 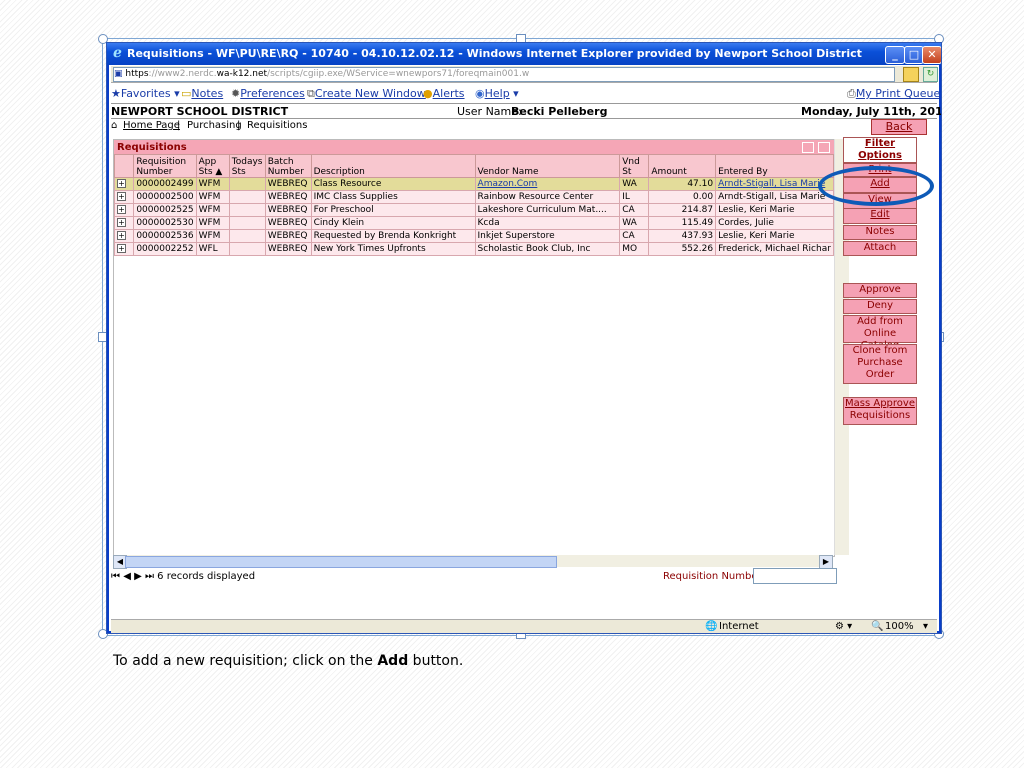 I want to click on vendor-name-cell: Rainbow Resource Center, so click(x=547, y=197).